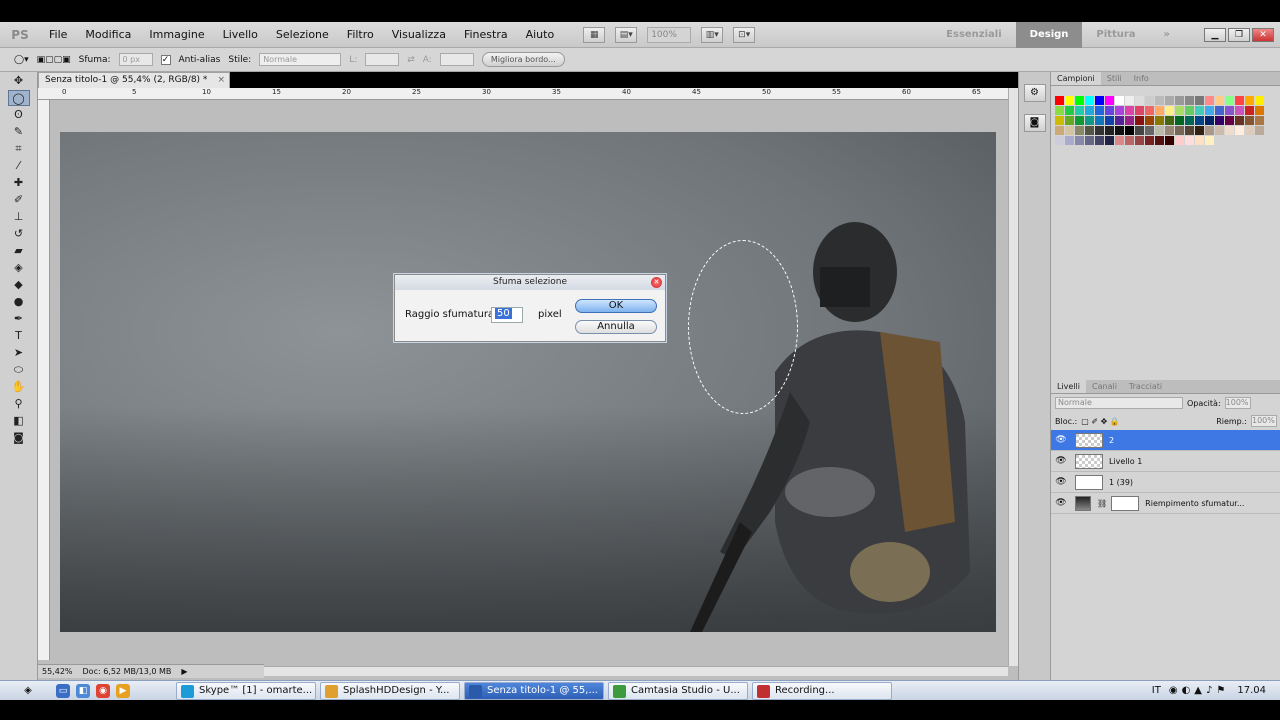 This screenshot has width=1280, height=720. I want to click on blur-tool-icon: ◆, so click(19, 285).